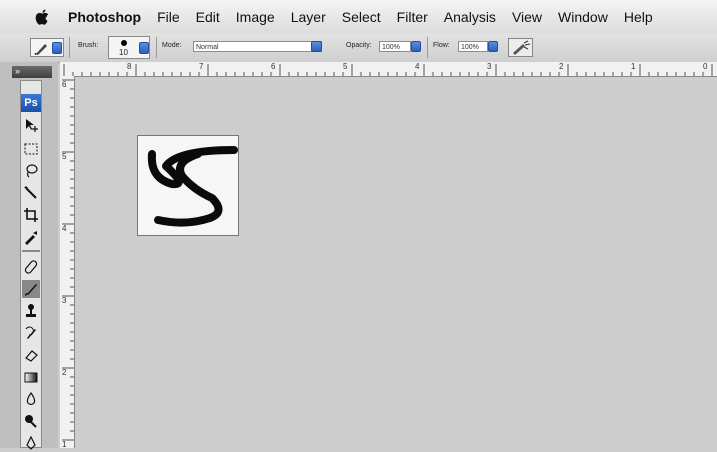  I want to click on lasso-tool-icon, so click(31, 171).